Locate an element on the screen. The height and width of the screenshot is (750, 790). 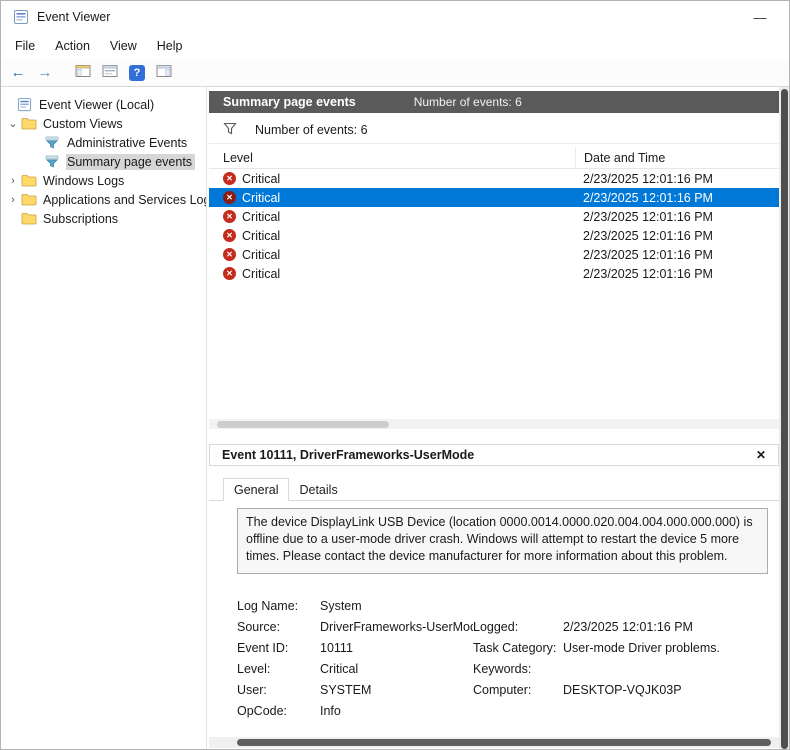
field-value: DriverFrameworks-UserMode is located at coordinates (396, 627).